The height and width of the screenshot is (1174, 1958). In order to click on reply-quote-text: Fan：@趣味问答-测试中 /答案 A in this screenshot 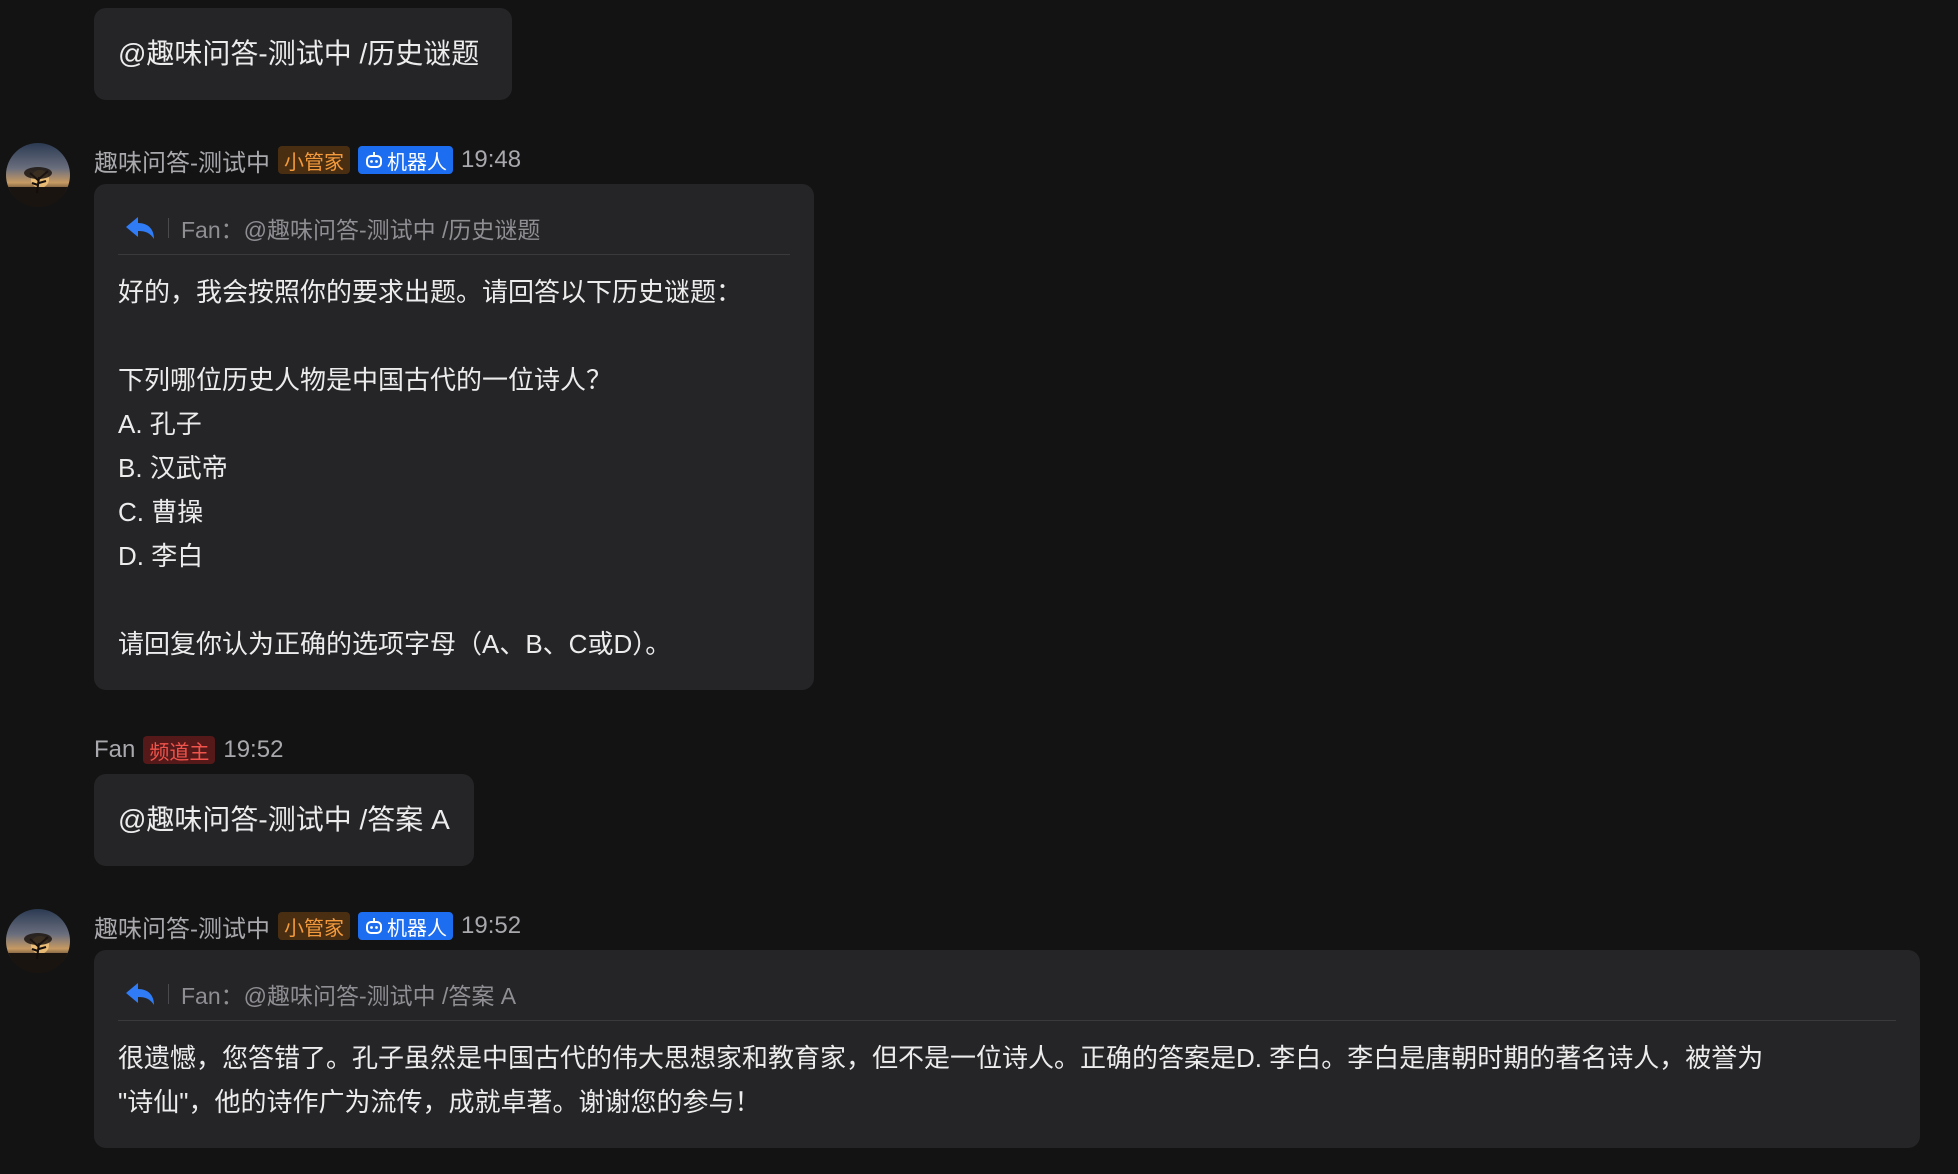, I will do `click(349, 996)`.